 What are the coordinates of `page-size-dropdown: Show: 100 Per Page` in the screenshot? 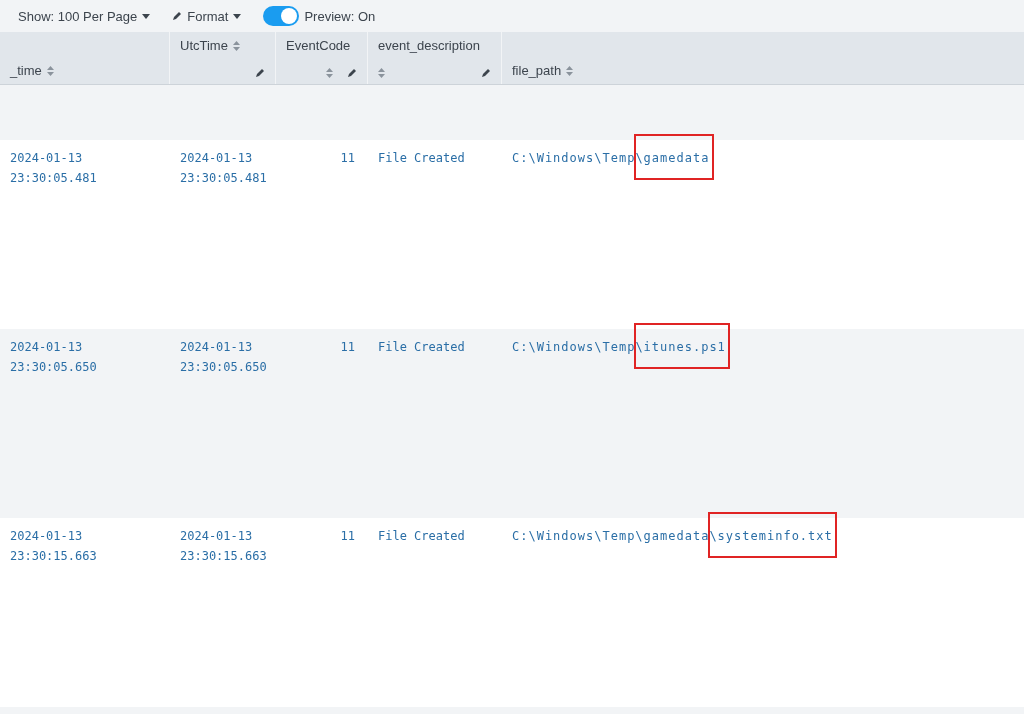 It's located at (84, 16).